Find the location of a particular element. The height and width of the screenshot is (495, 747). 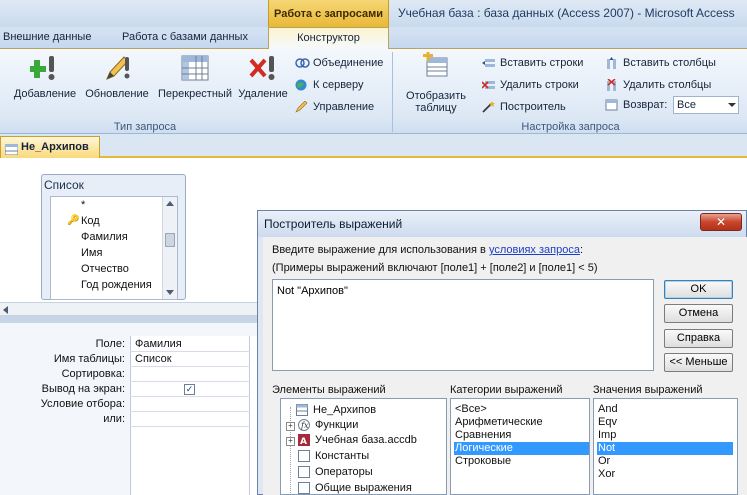

qbe-row-label-sort: Сортировка: is located at coordinates (93, 374).